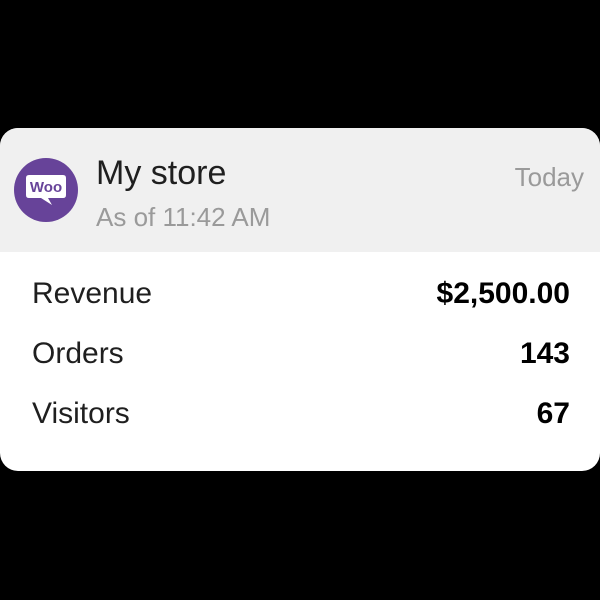 The height and width of the screenshot is (600, 600). Describe the element at coordinates (549, 177) in the screenshot. I see `date-range-label: Today` at that location.